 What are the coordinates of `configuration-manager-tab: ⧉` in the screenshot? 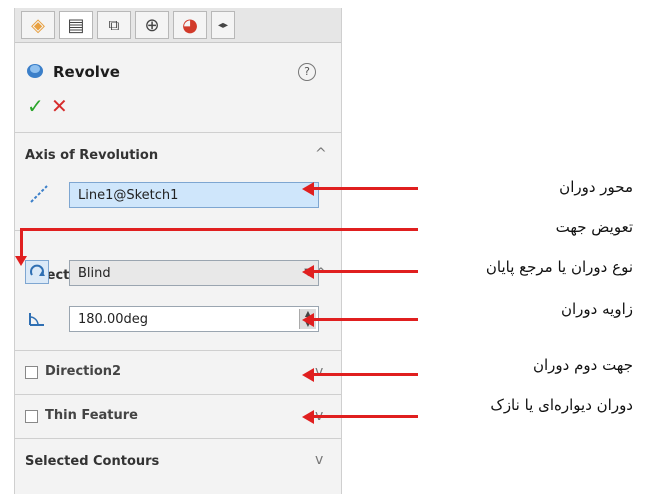 It's located at (114, 25).